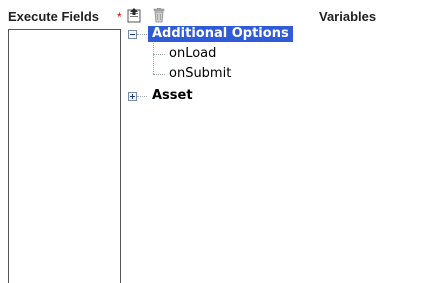 This screenshot has width=421, height=283. What do you see at coordinates (132, 34) in the screenshot?
I see `collapse-toggle-icon` at bounding box center [132, 34].